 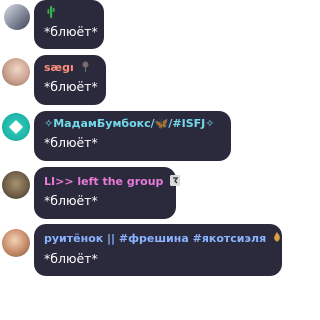 I want to click on sender-name: руитёнок || #фрешина #якотсиэля, so click(x=162, y=238).